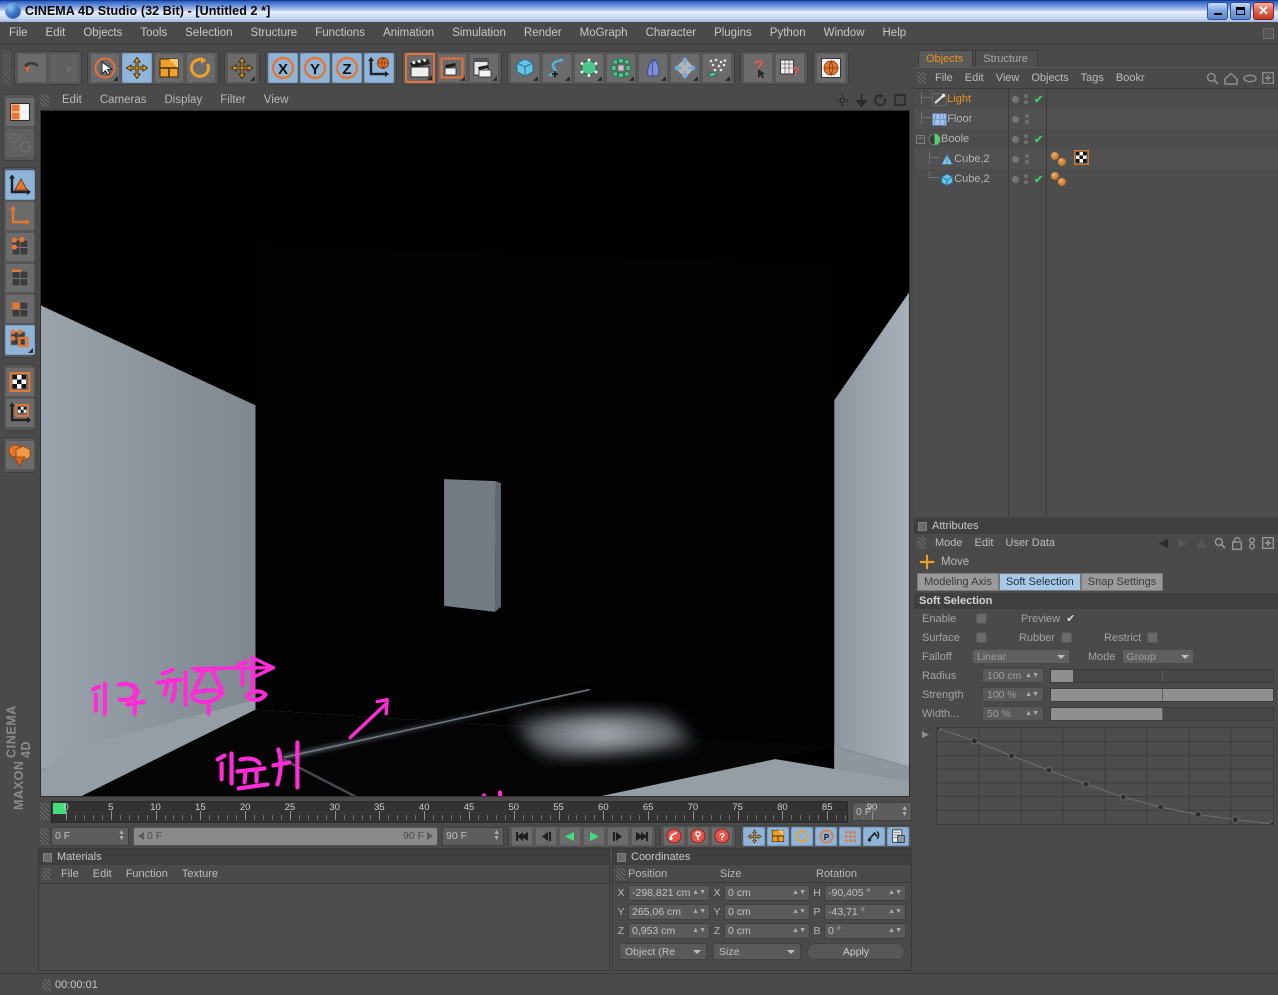 This screenshot has width=1278, height=995. What do you see at coordinates (1268, 33) in the screenshot?
I see `menu-corner-icon` at bounding box center [1268, 33].